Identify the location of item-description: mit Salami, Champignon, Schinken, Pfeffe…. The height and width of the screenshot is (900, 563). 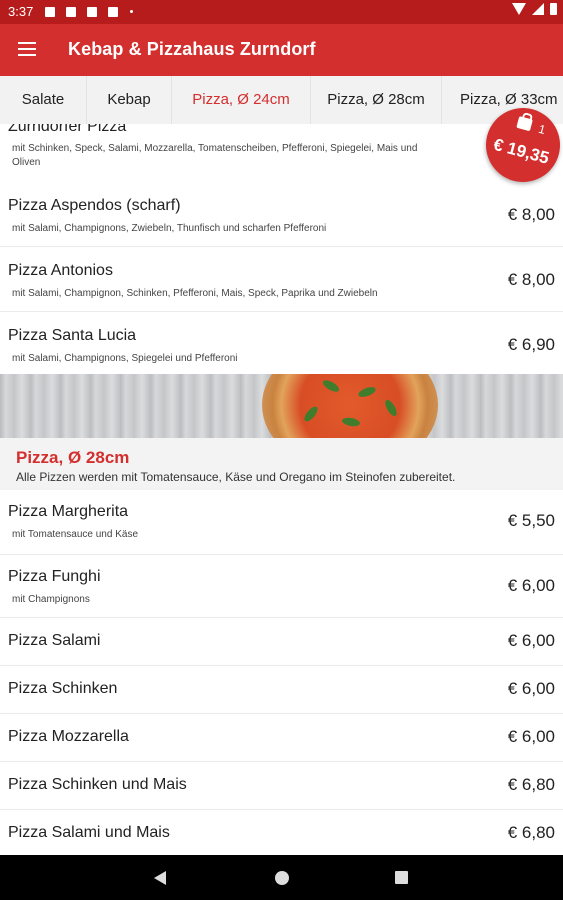
(195, 293).